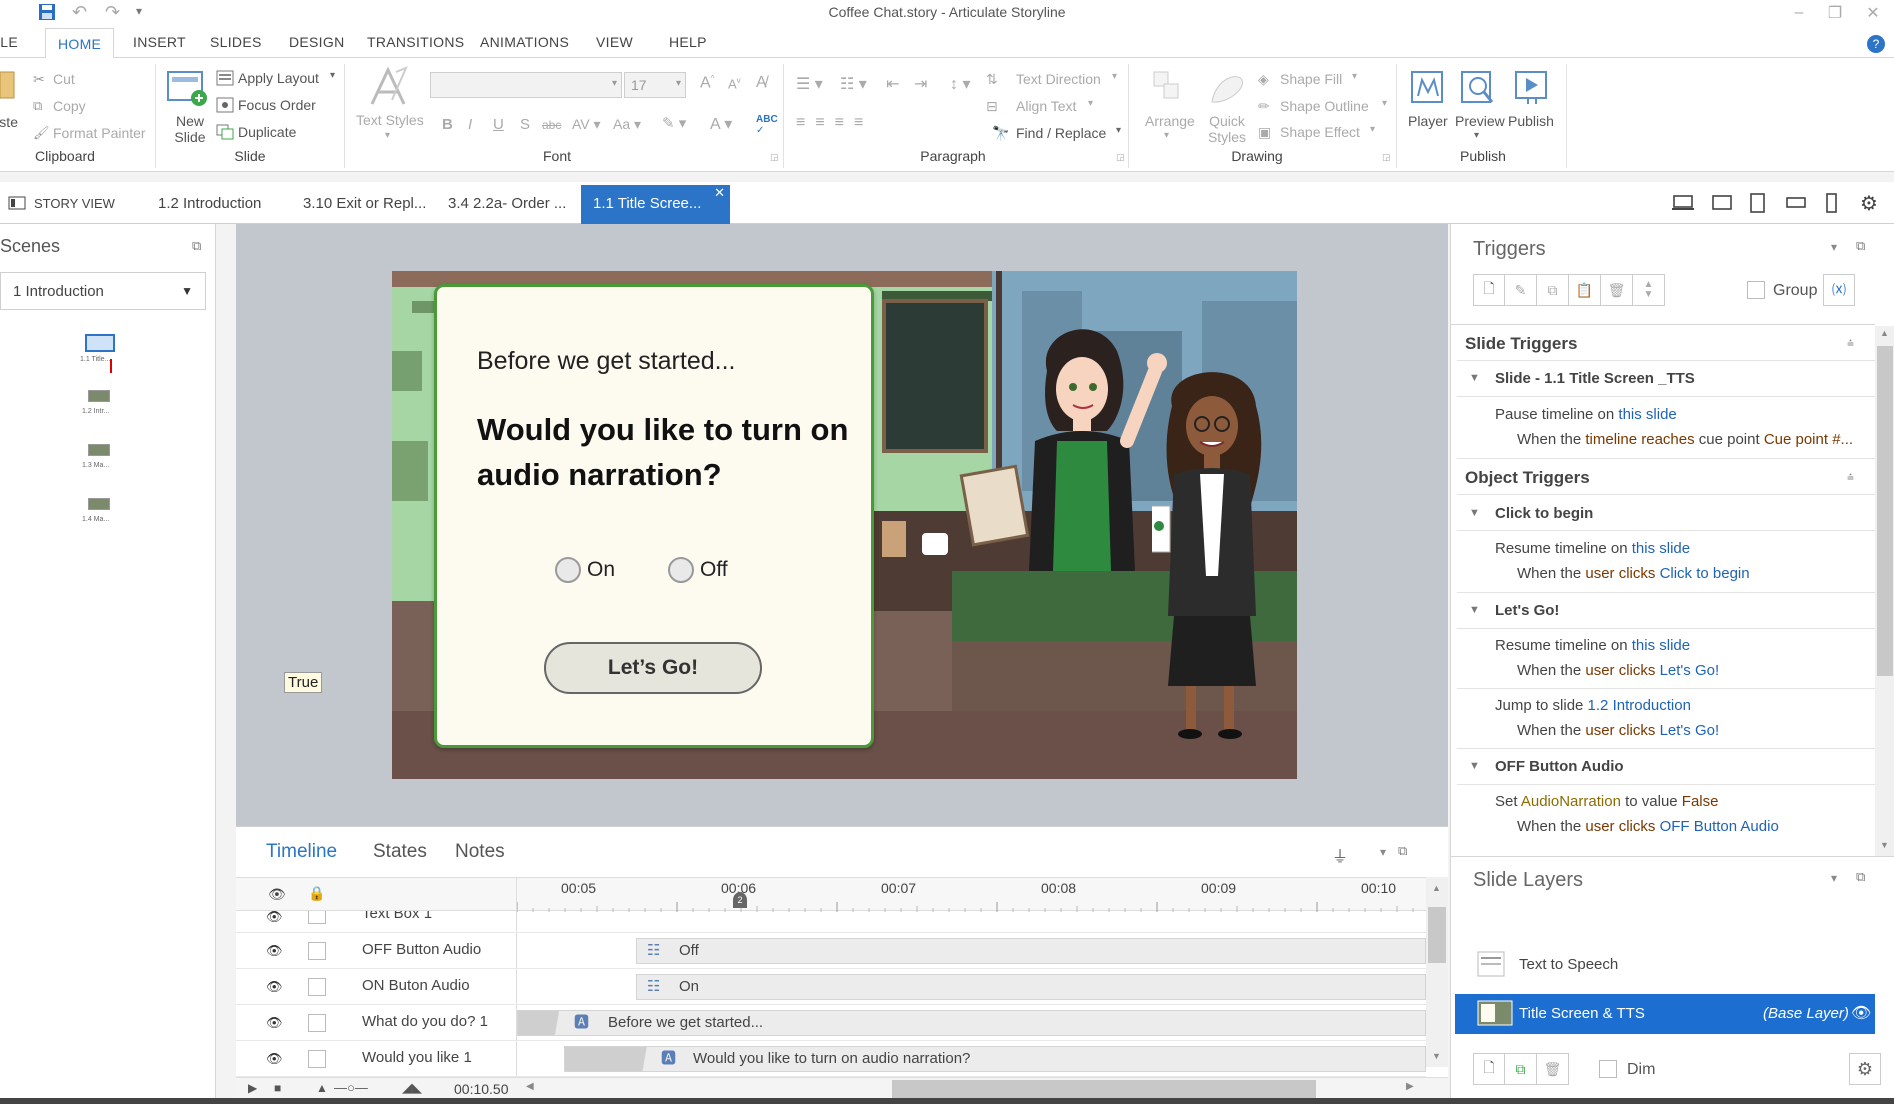 The image size is (1894, 1104). Describe the element at coordinates (674, 123) in the screenshot. I see `highlight-icon: ✎ ▾` at that location.